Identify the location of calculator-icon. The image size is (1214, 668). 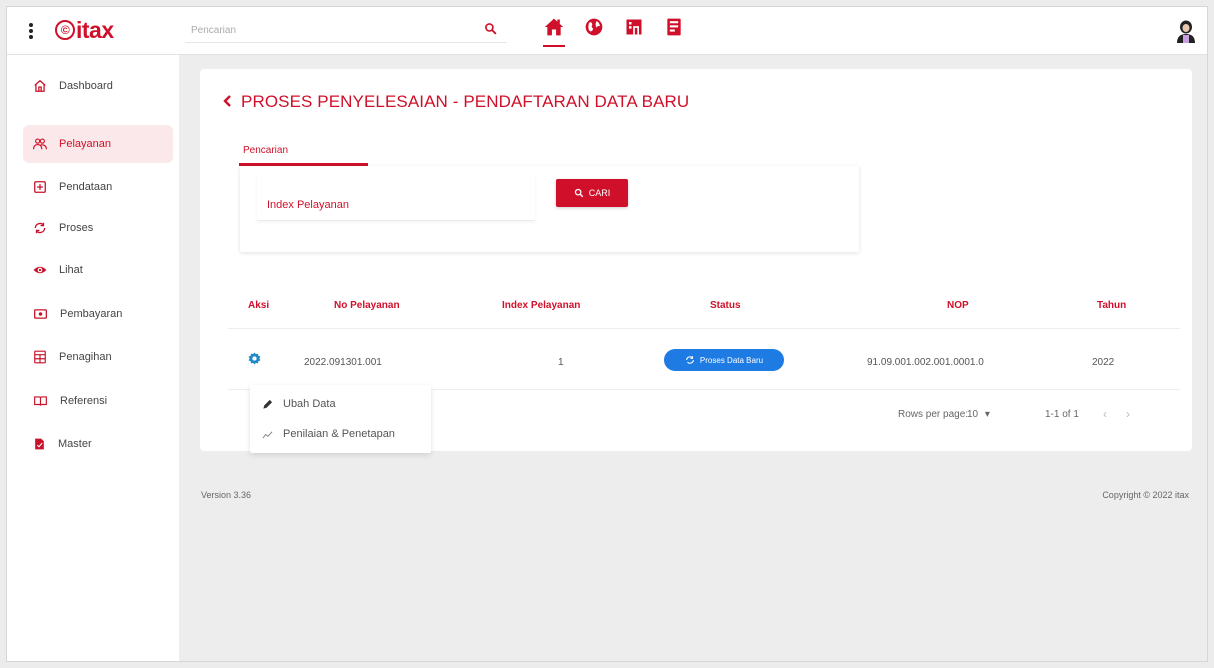
(40, 357).